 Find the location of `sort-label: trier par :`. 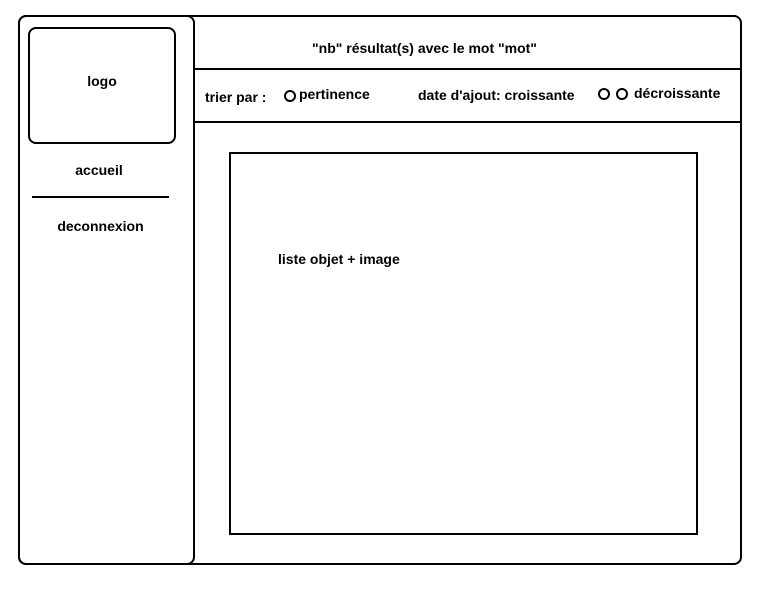

sort-label: trier par : is located at coordinates (236, 97).